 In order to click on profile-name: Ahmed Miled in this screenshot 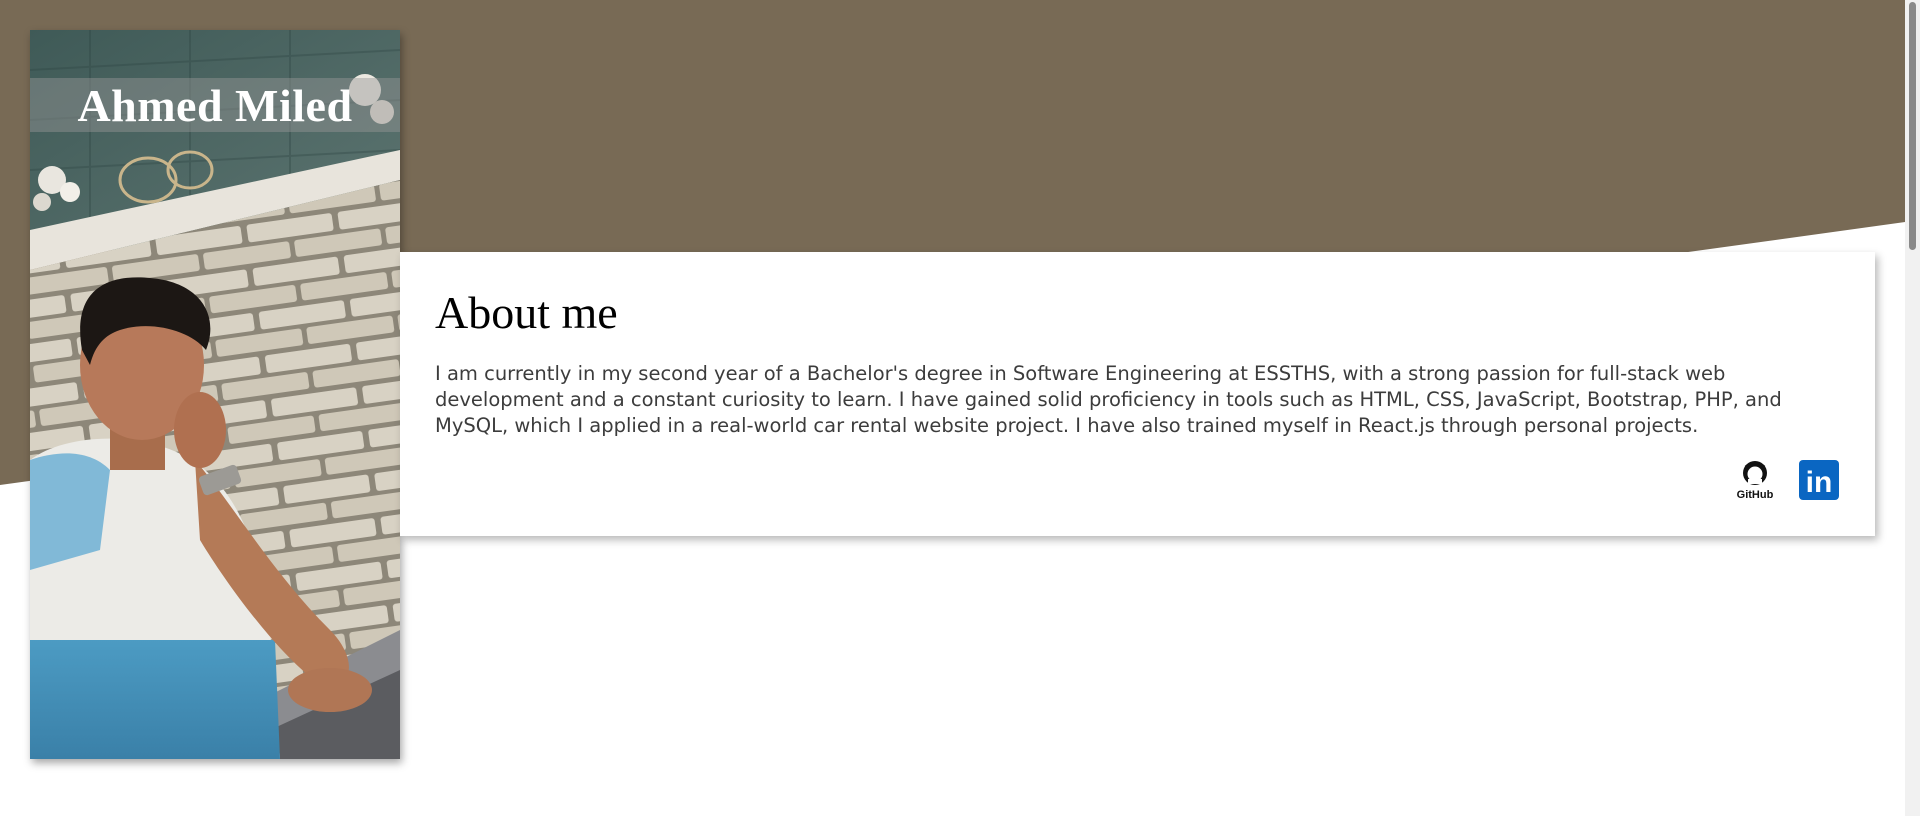, I will do `click(215, 105)`.